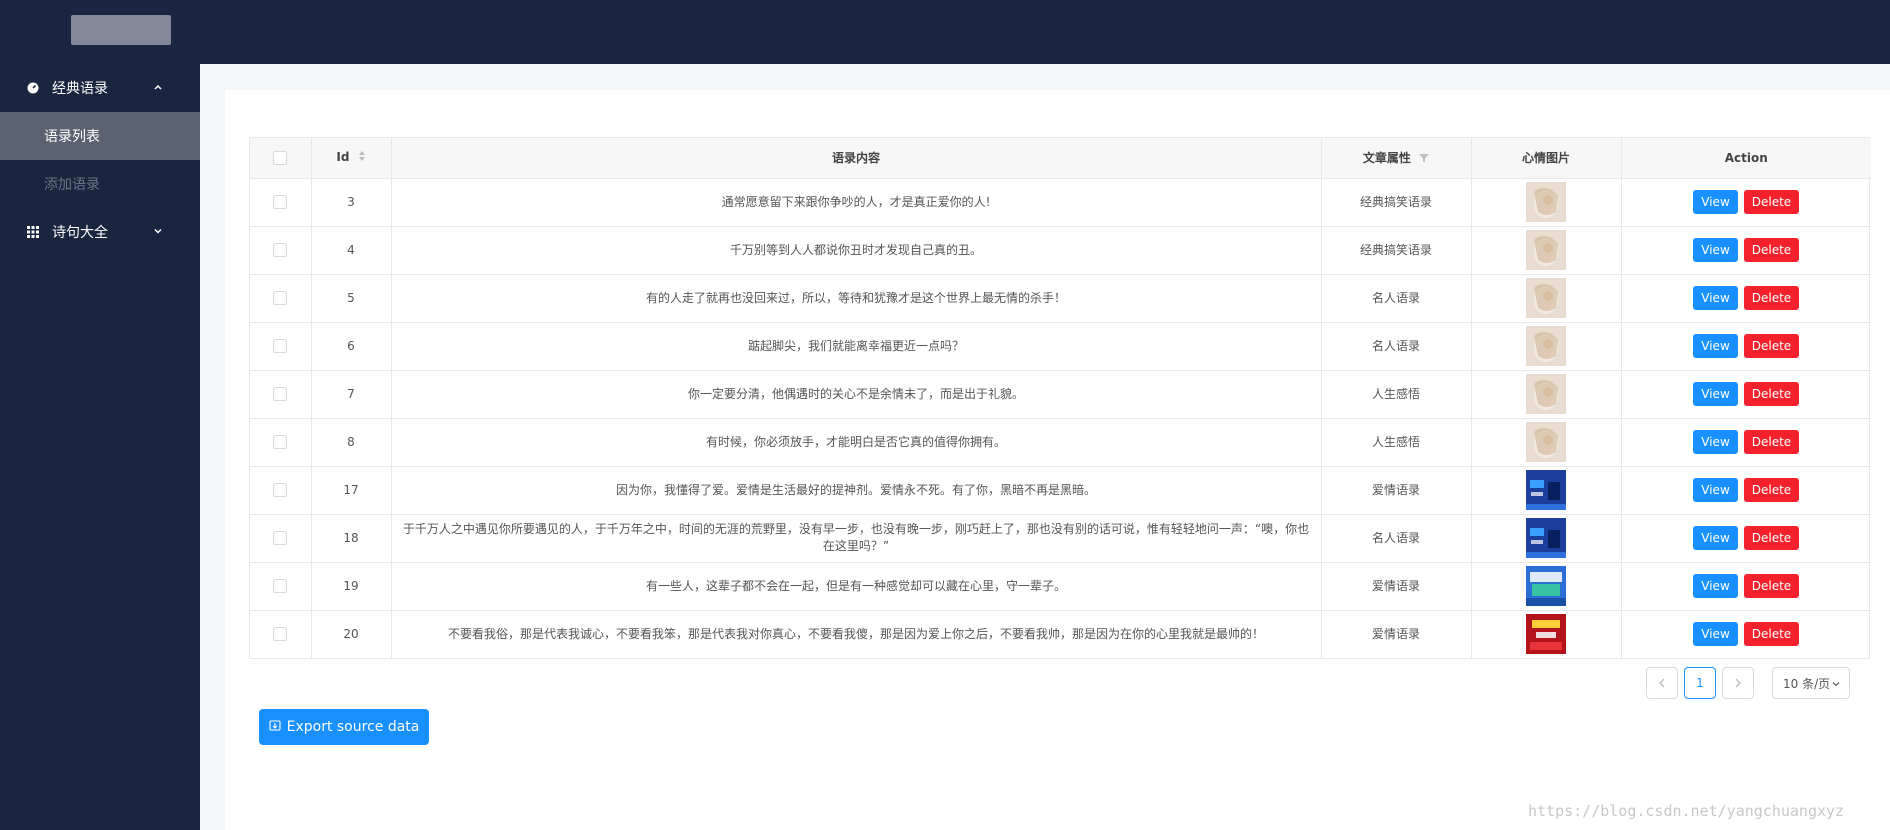 This screenshot has width=1890, height=830. What do you see at coordinates (1386, 158) in the screenshot?
I see `column-header-category-label: 文章属性` at bounding box center [1386, 158].